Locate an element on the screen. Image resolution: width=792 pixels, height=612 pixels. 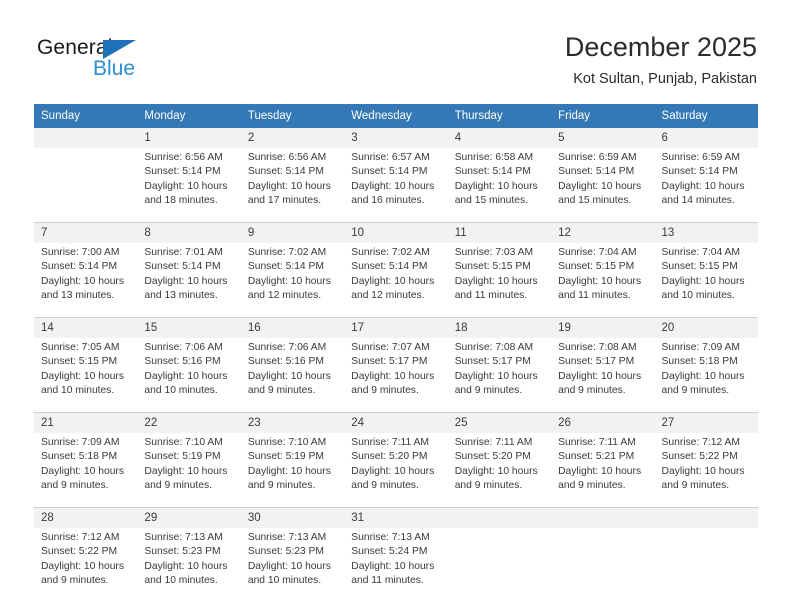
daylight-text-line2: and 16 minutes. is located at coordinates (388, 201).